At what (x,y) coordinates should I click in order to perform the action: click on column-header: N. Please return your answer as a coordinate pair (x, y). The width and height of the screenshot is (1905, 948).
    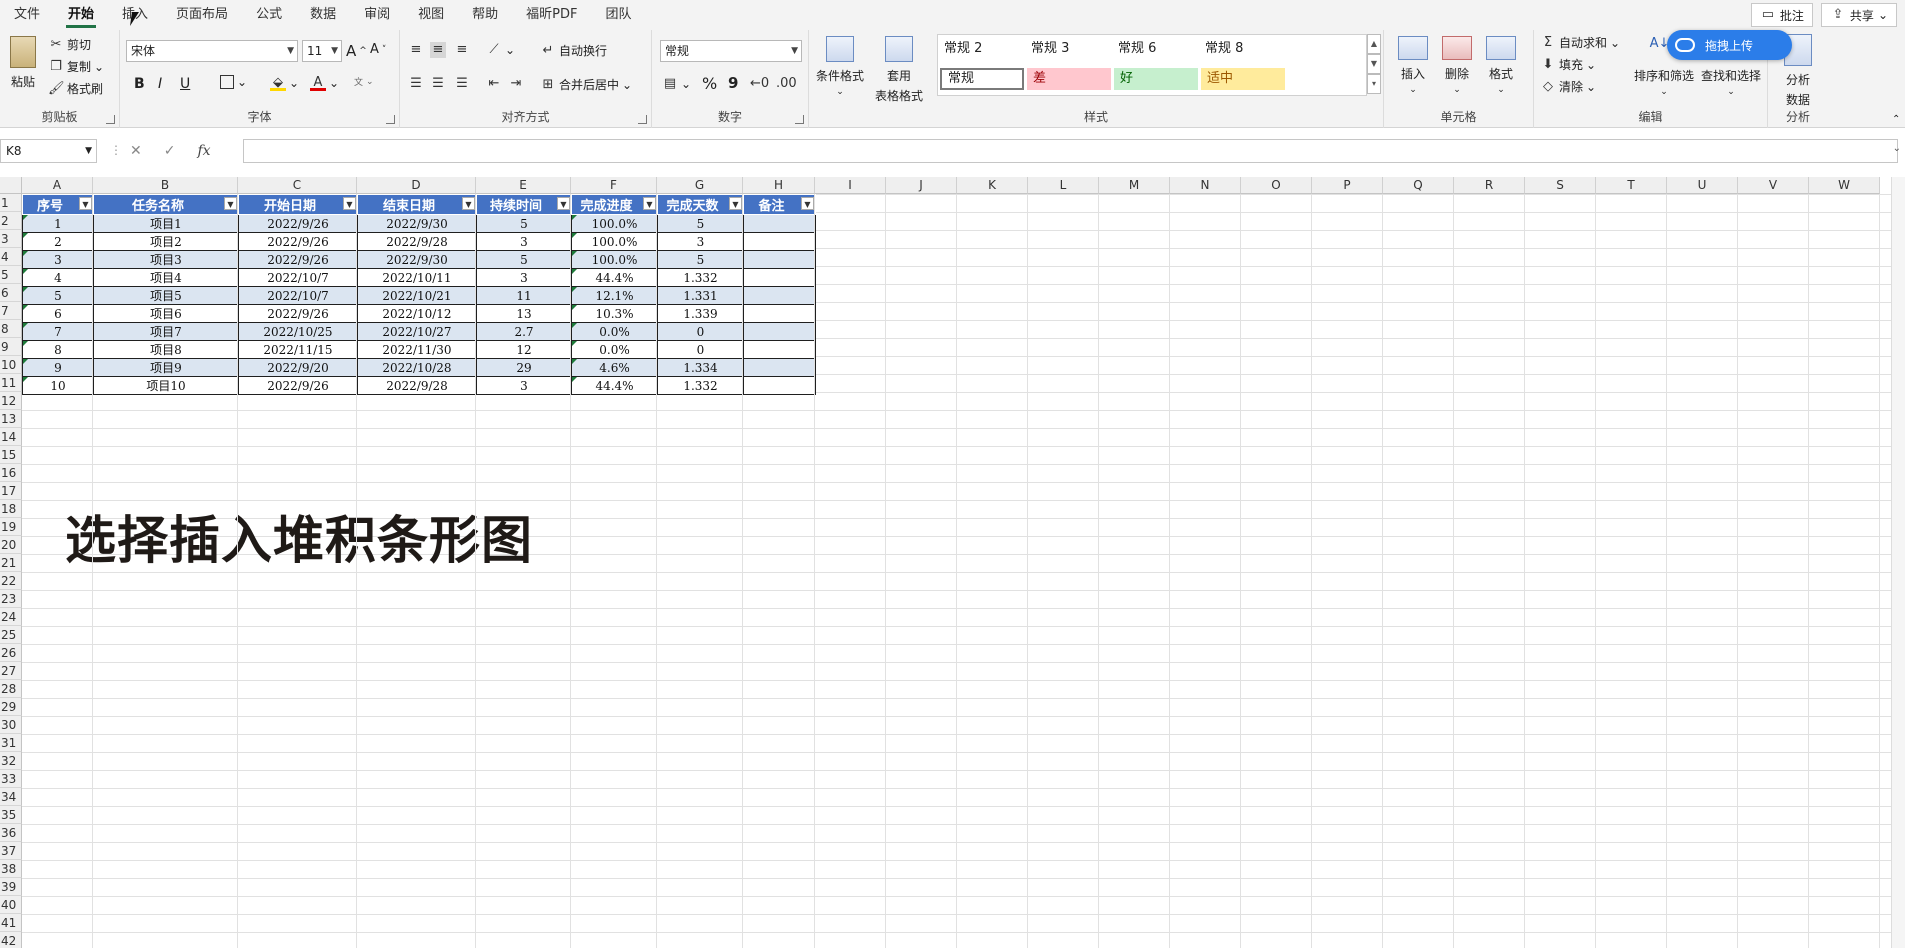
    Looking at the image, I should click on (1205, 185).